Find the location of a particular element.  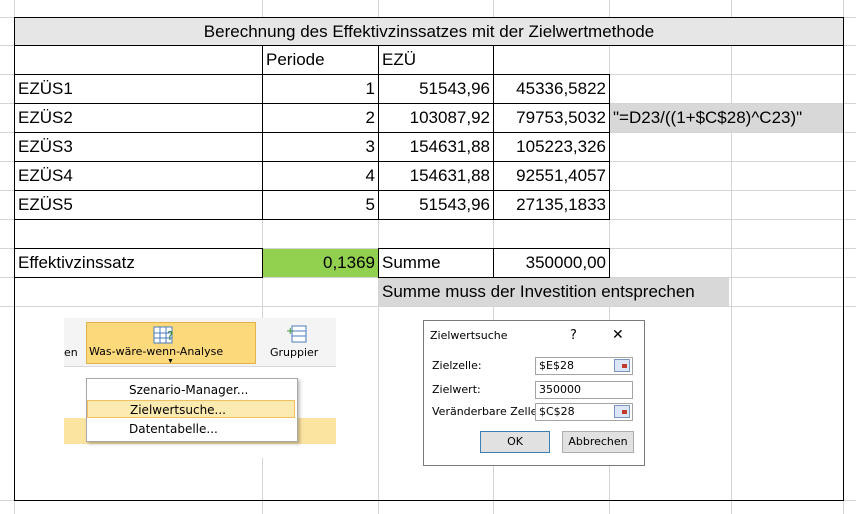

what-if-label: Was-wäre-wenn-Analyse is located at coordinates (156, 351).